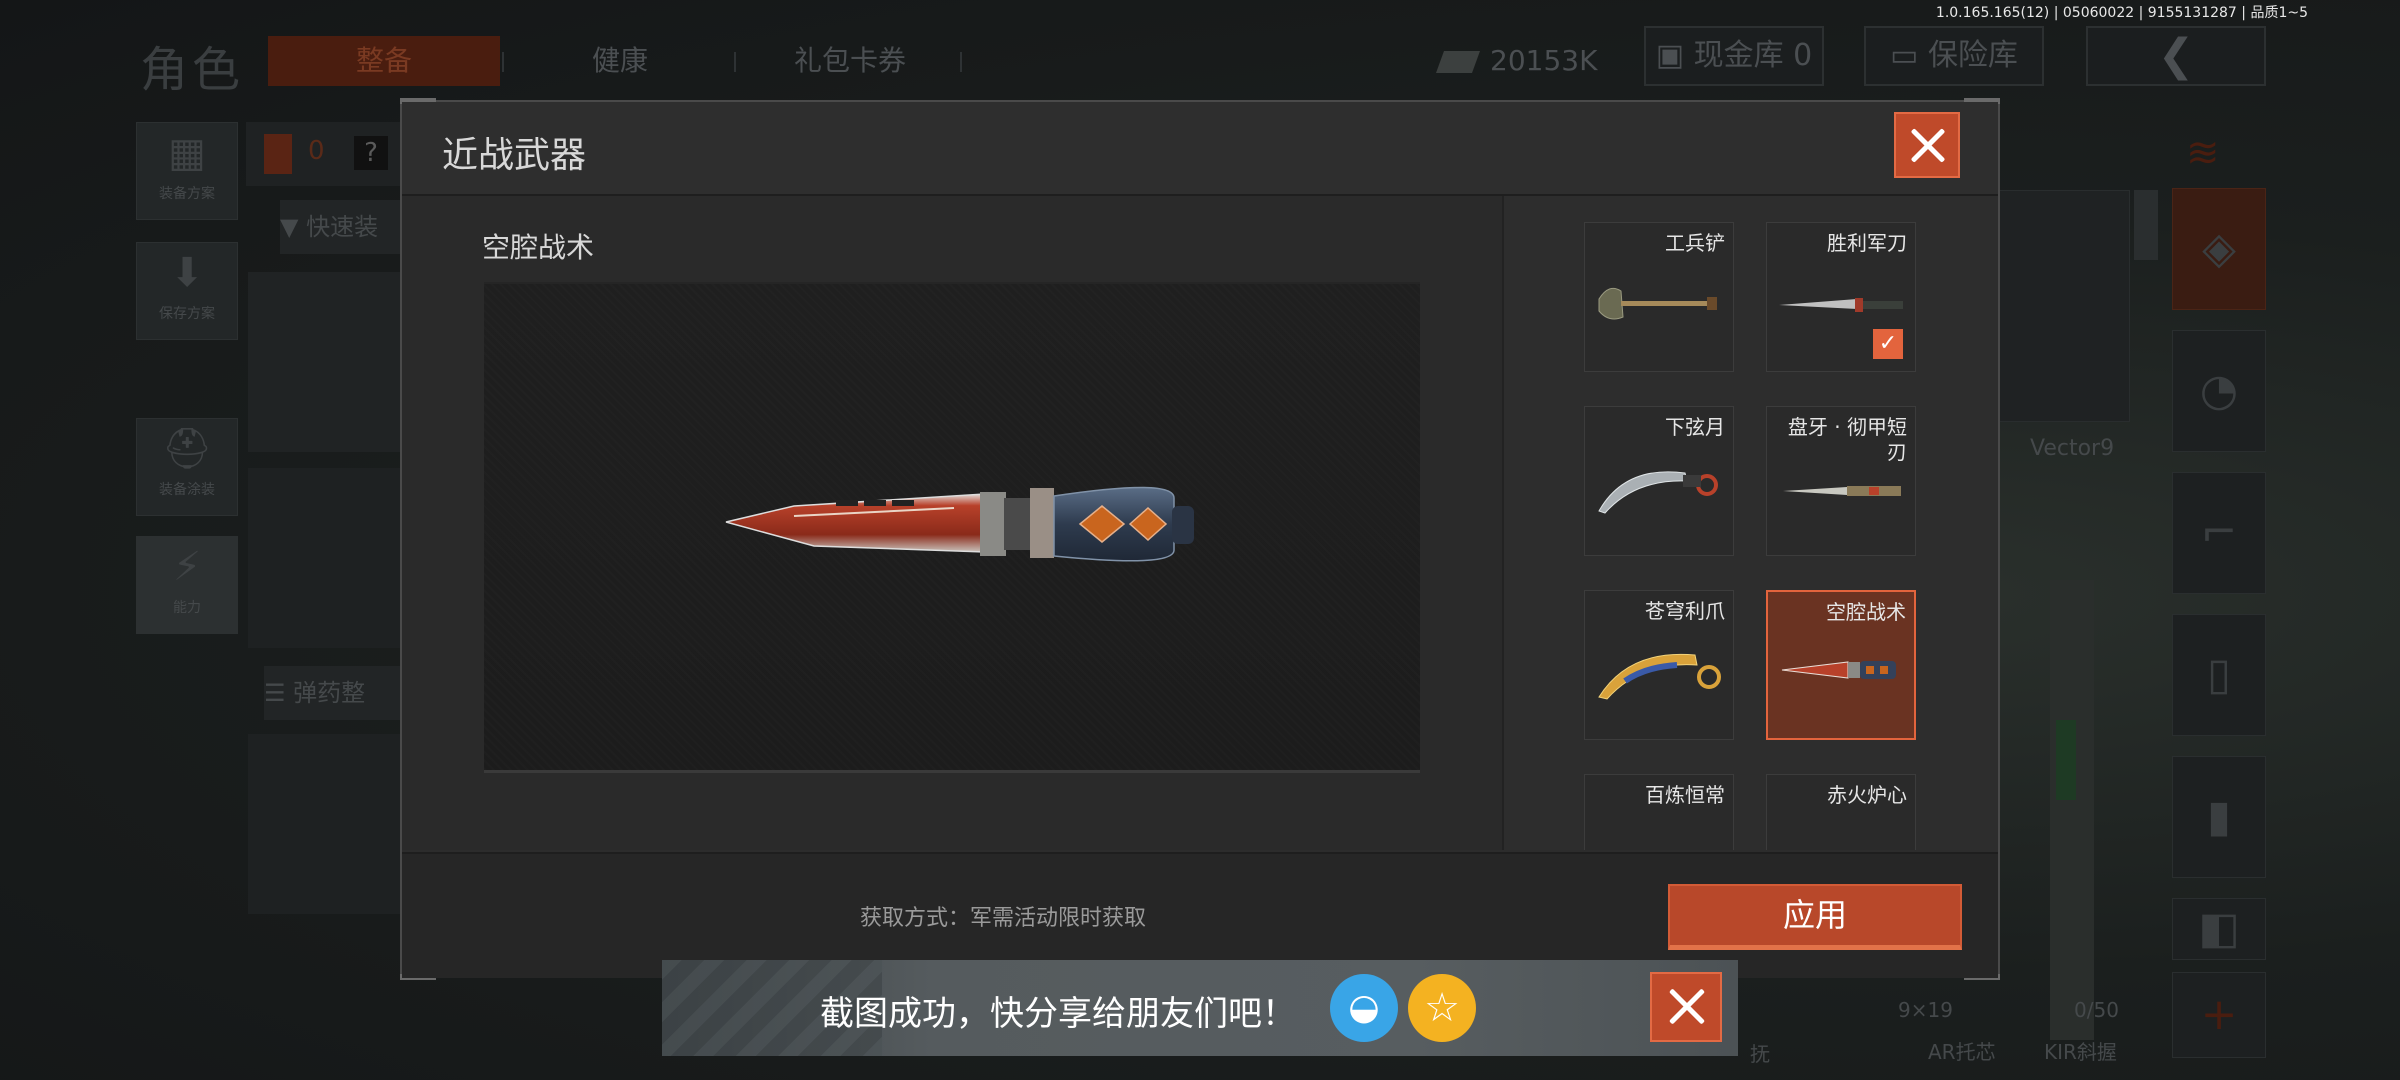  I want to click on slot-magazine: ▯, so click(2219, 675).